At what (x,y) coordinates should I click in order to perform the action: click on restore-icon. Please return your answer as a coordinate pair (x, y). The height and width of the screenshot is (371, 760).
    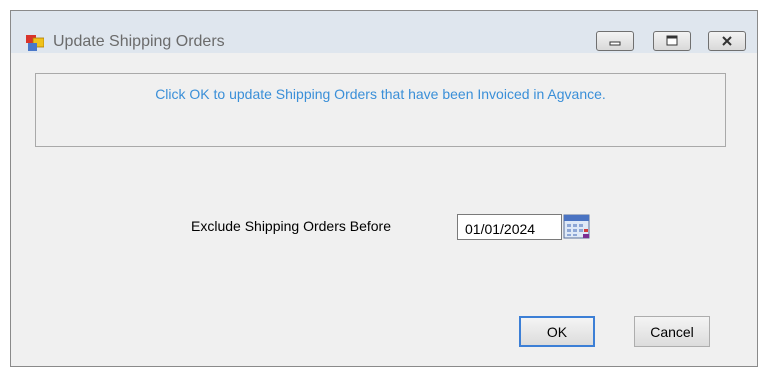
    Looking at the image, I should click on (672, 40).